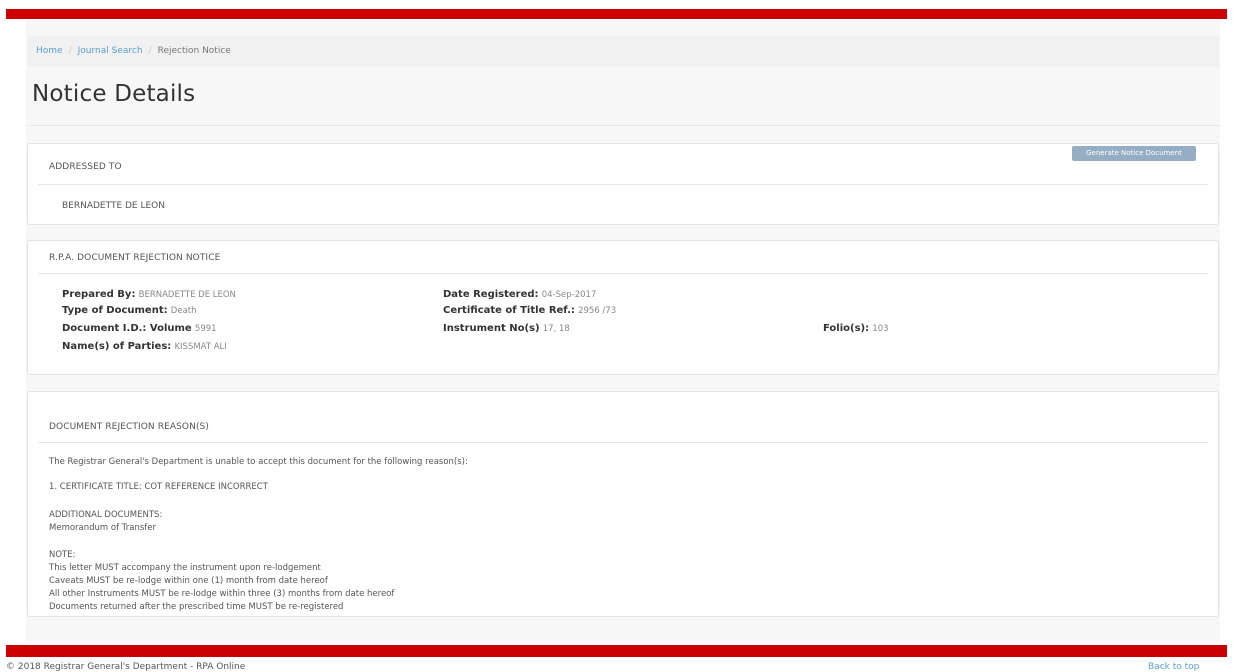  Describe the element at coordinates (187, 295) in the screenshot. I see `prepared-by-value: BERNADETTE DE LEON` at that location.